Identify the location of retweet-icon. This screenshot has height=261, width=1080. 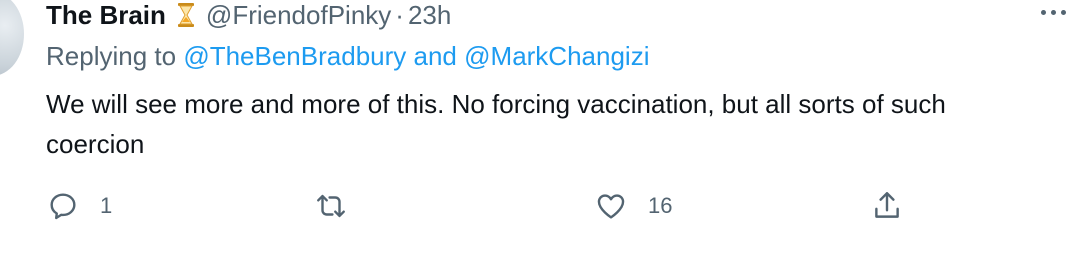
(331, 206).